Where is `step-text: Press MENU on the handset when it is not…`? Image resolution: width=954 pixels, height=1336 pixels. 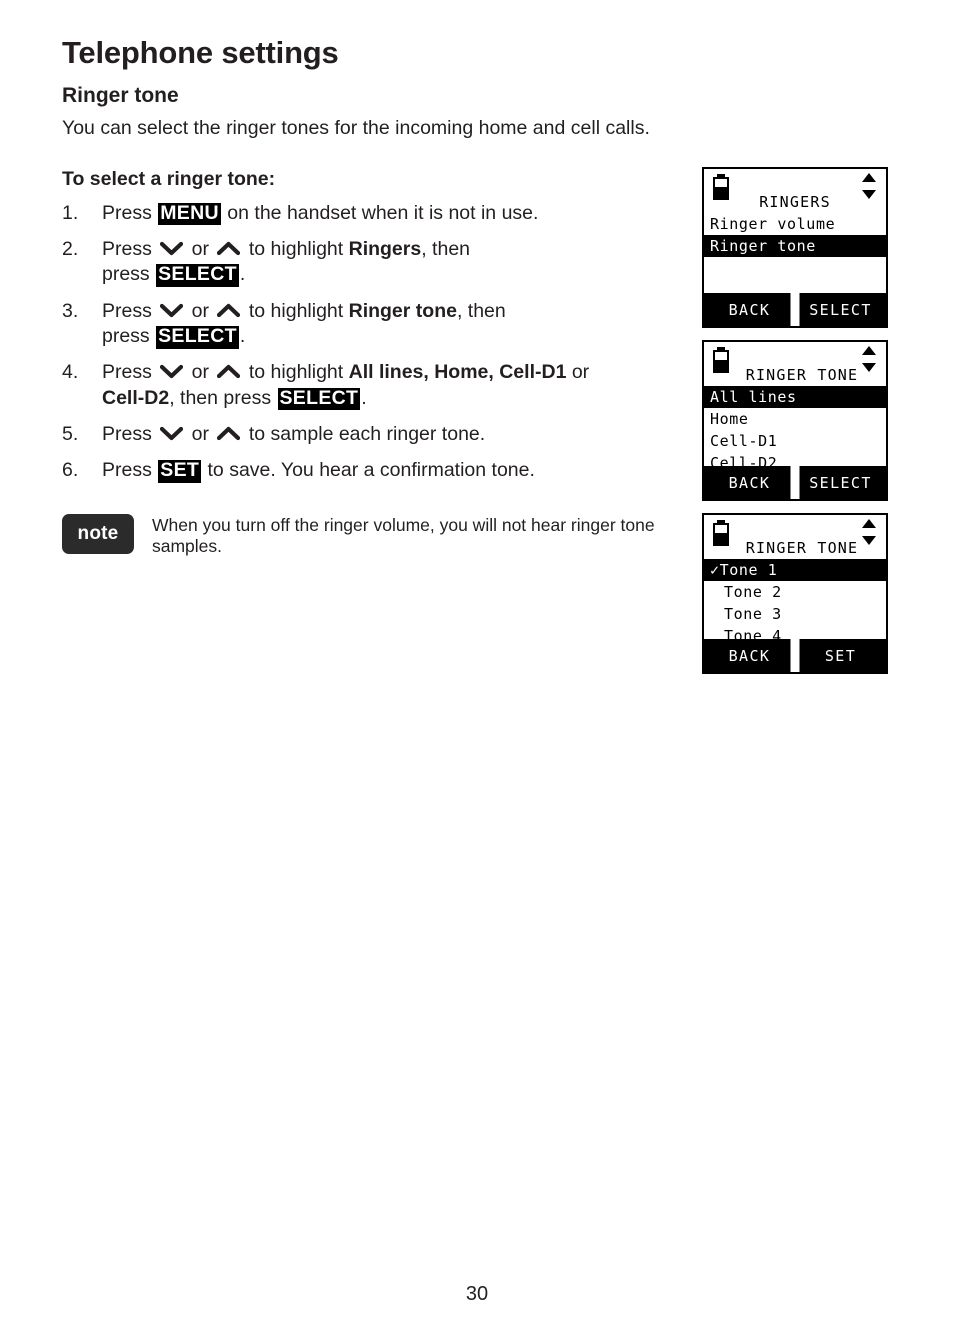 step-text: Press MENU on the handset when it is not… is located at coordinates (392, 213).